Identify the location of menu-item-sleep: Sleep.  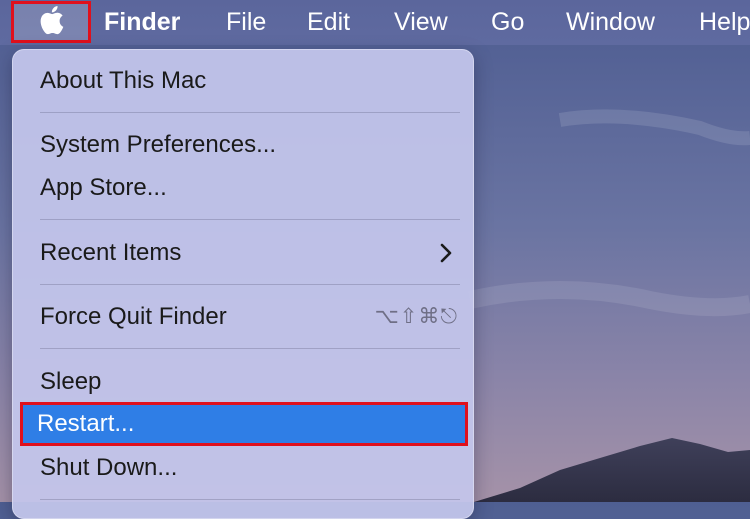
(245, 382).